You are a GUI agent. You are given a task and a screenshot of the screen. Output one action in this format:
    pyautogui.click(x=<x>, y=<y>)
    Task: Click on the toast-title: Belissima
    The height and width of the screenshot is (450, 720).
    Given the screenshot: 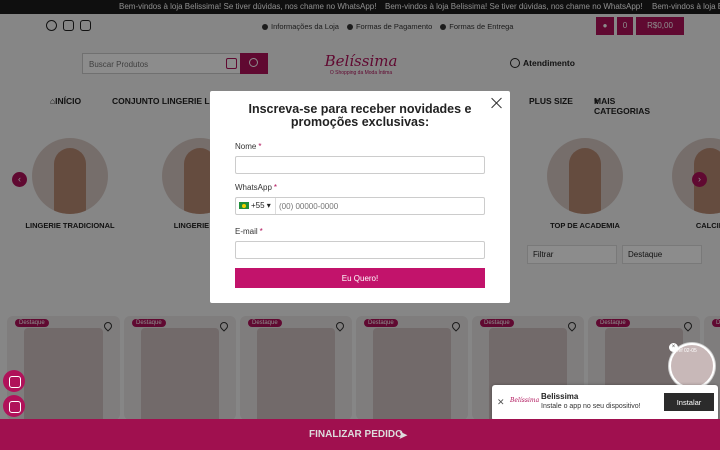 What is the action you would take?
    pyautogui.click(x=560, y=396)
    